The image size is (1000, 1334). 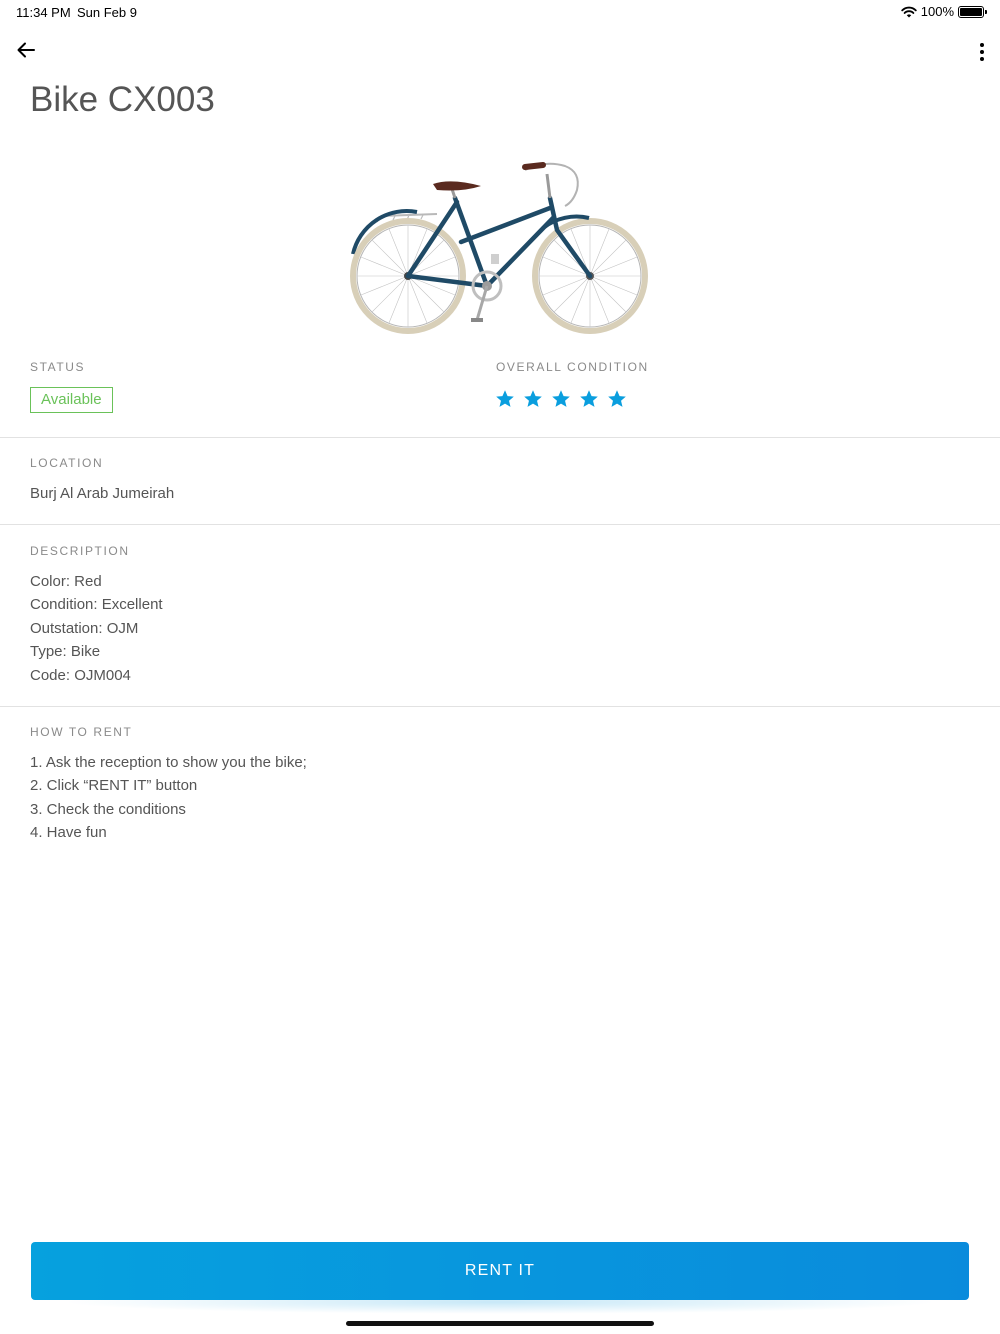 I want to click on more-vertical-icon, so click(x=982, y=45).